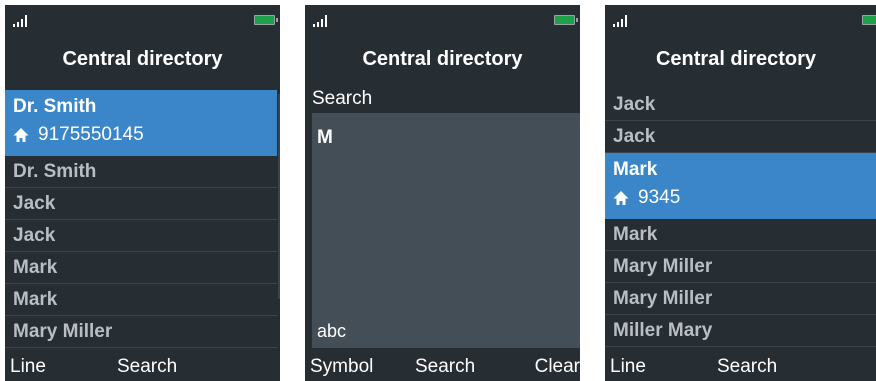 This screenshot has width=876, height=381. I want to click on softkey-symbol: Symbol, so click(341, 367).